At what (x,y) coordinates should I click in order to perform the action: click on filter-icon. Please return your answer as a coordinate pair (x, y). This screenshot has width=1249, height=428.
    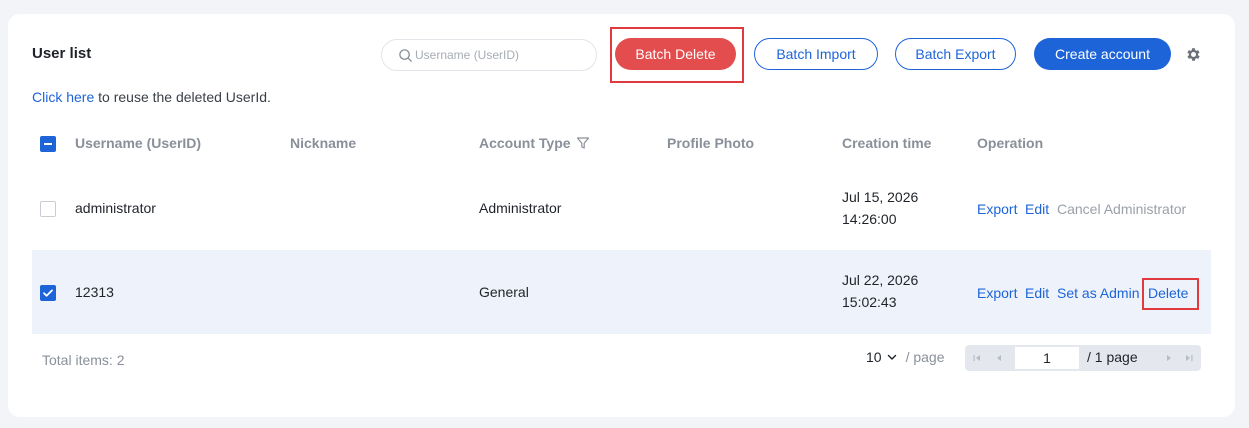
    Looking at the image, I should click on (583, 143).